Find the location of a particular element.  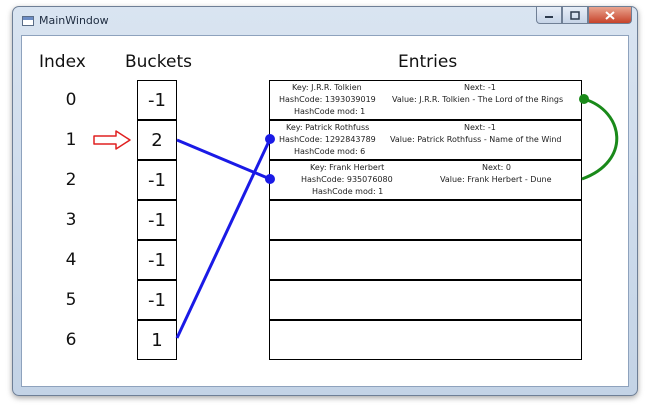

close-button is located at coordinates (610, 15).